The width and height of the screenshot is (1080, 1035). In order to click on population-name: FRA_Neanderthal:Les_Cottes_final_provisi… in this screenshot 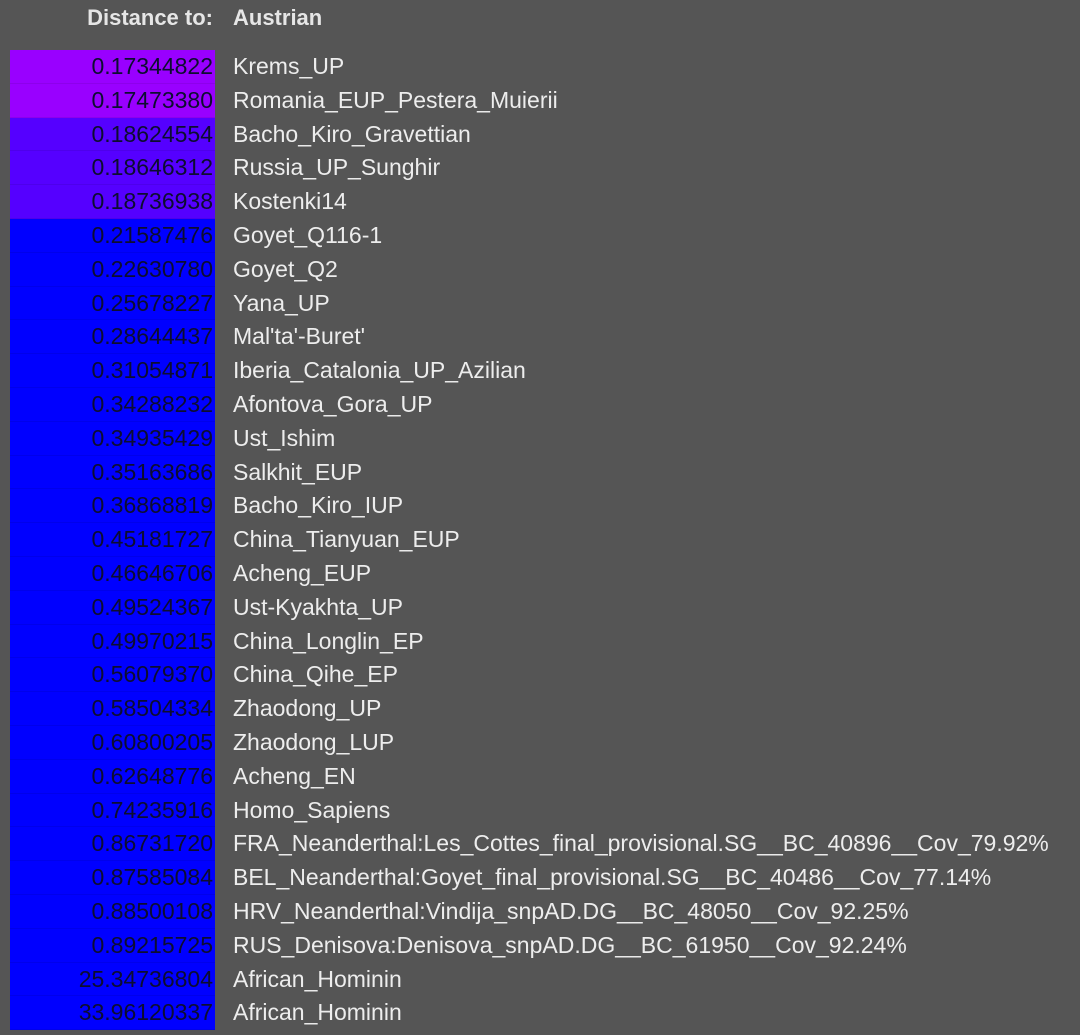, I will do `click(641, 843)`.